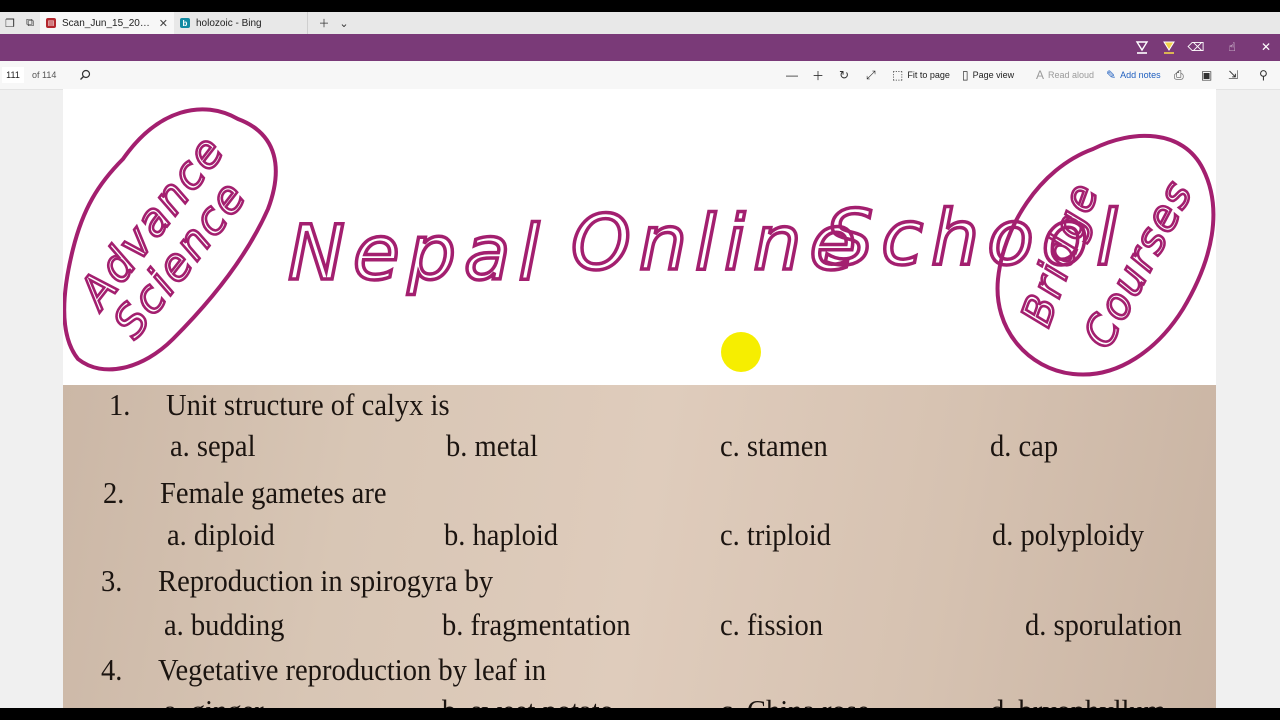 The height and width of the screenshot is (720, 1280). I want to click on page-total: of 114, so click(44, 75).